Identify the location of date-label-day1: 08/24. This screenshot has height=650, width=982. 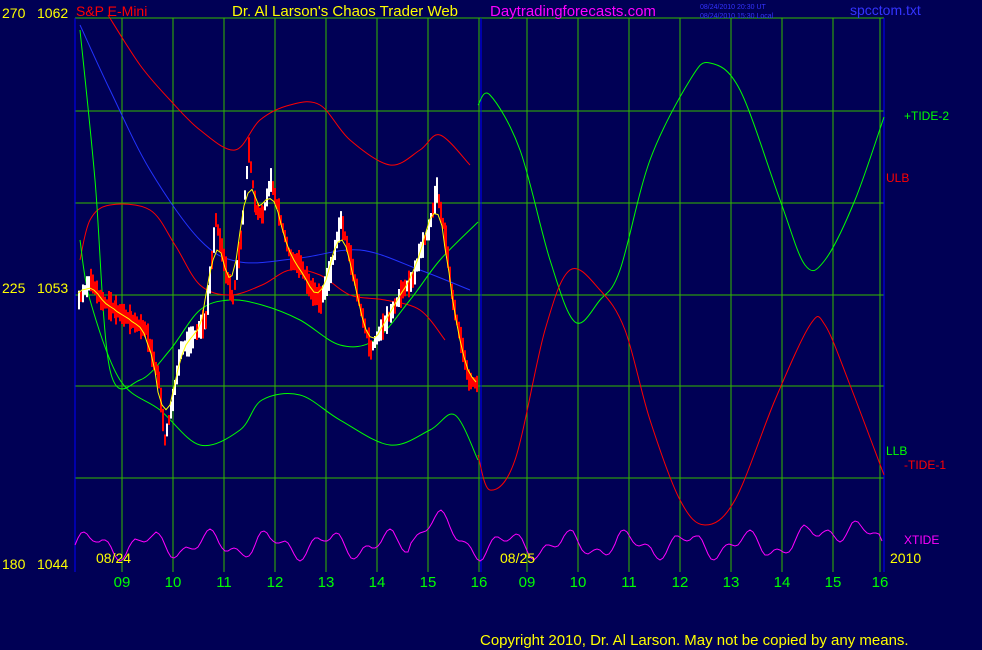
(113, 558).